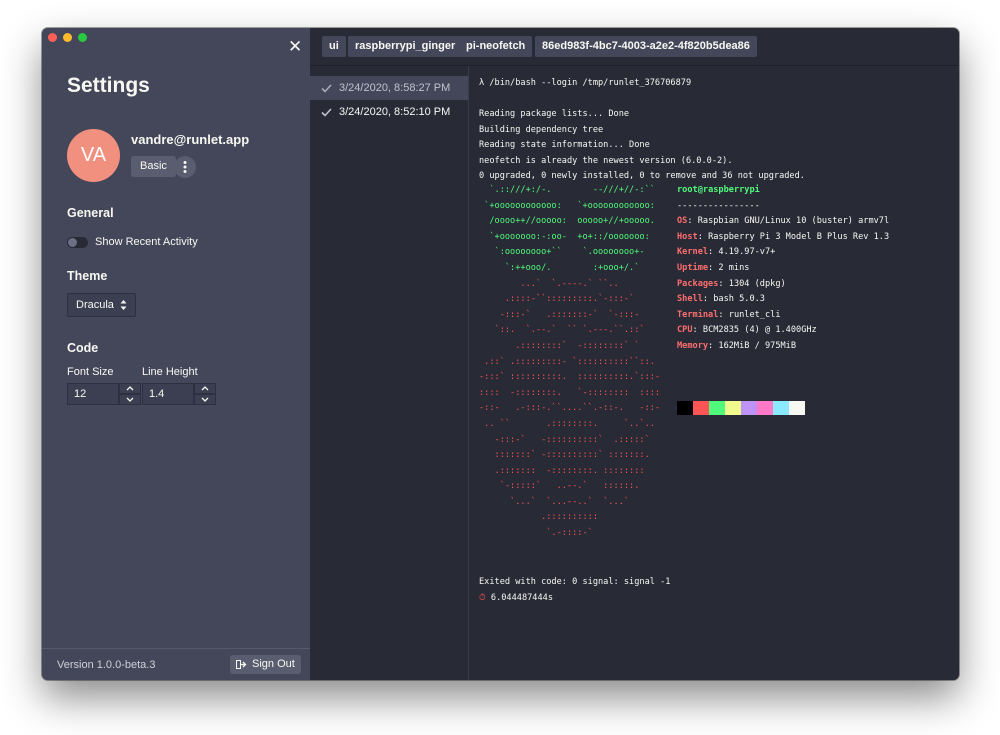 The width and height of the screenshot is (1000, 735). What do you see at coordinates (90, 372) in the screenshot?
I see `font-size-label: Font Size` at bounding box center [90, 372].